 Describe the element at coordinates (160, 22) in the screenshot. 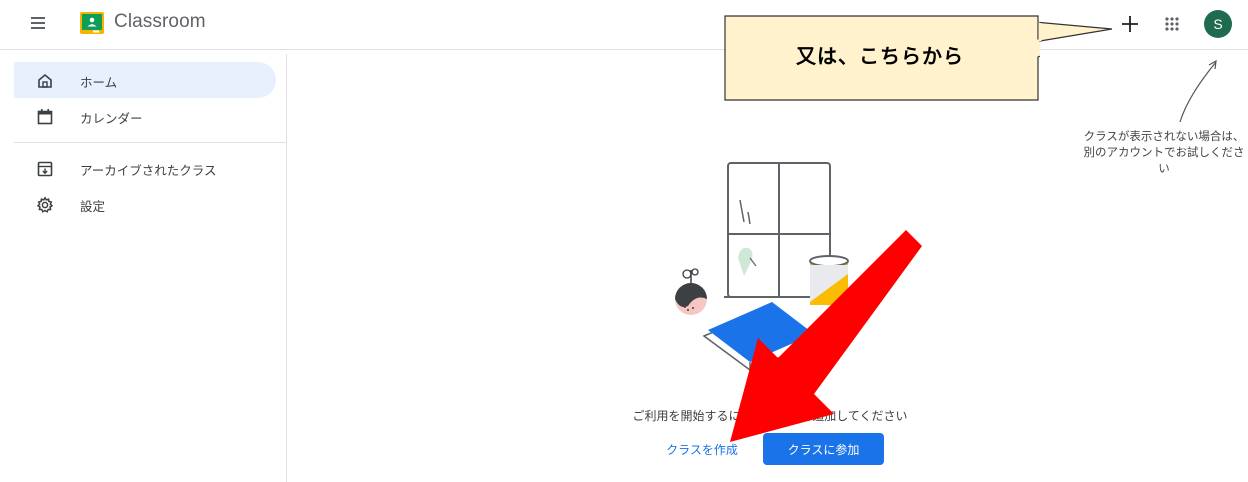

I see `app-title: Classroom` at that location.